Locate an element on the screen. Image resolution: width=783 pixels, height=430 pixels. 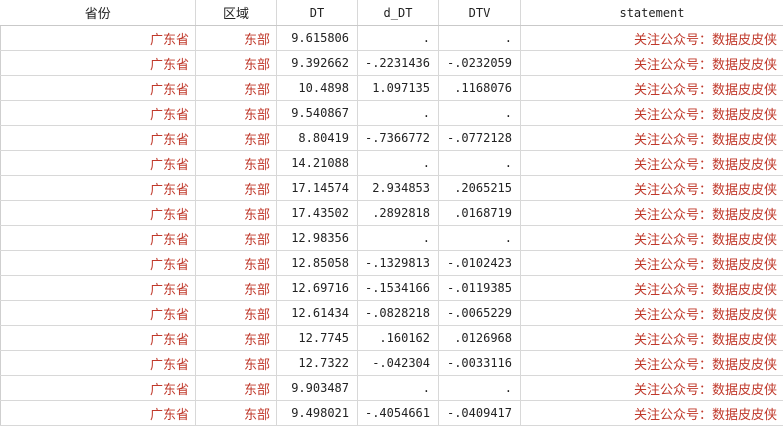
table-row: 广东省 东部 17.14574 2.934853.2065215 关注公众号：数据皮皮侠 is located at coordinates (391, 188).